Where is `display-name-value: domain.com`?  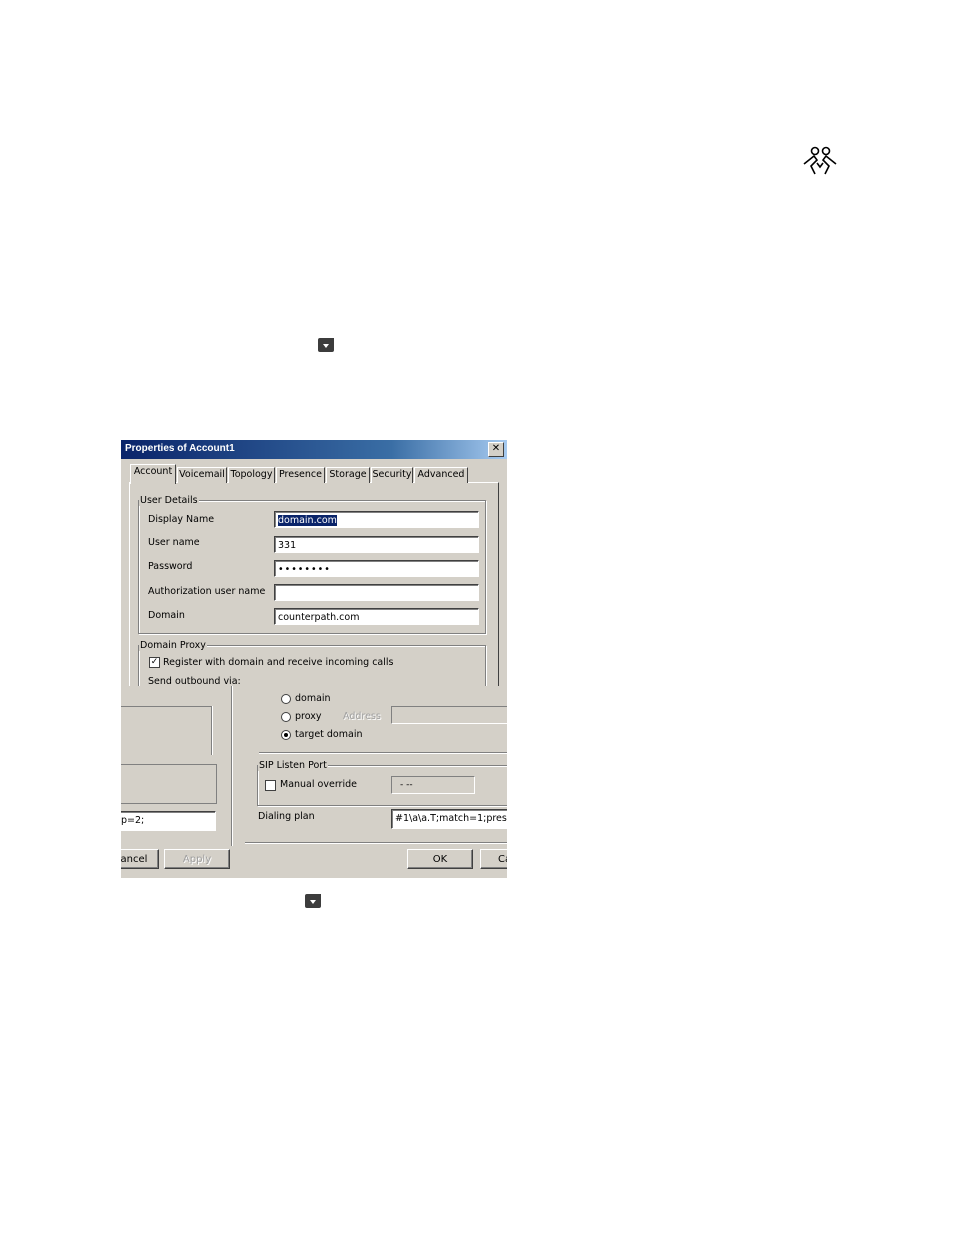
display-name-value: domain.com is located at coordinates (307, 520).